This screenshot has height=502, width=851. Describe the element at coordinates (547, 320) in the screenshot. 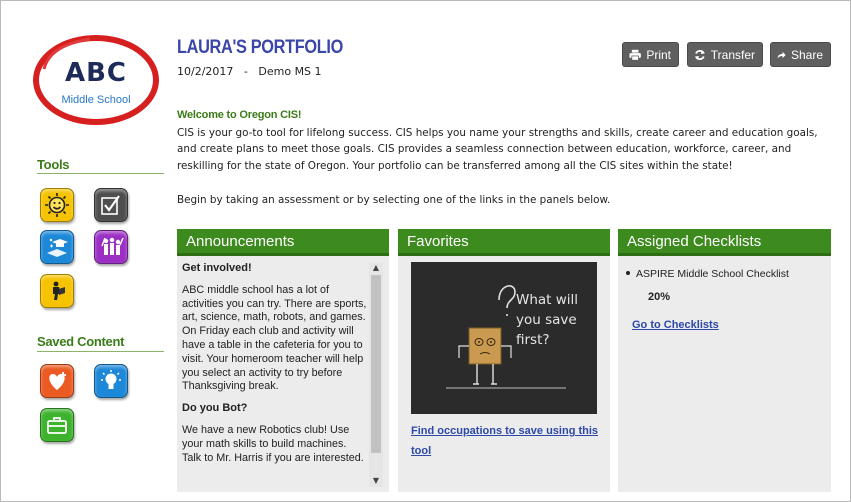

I see `chalkboard-caption: What will you save first?` at that location.